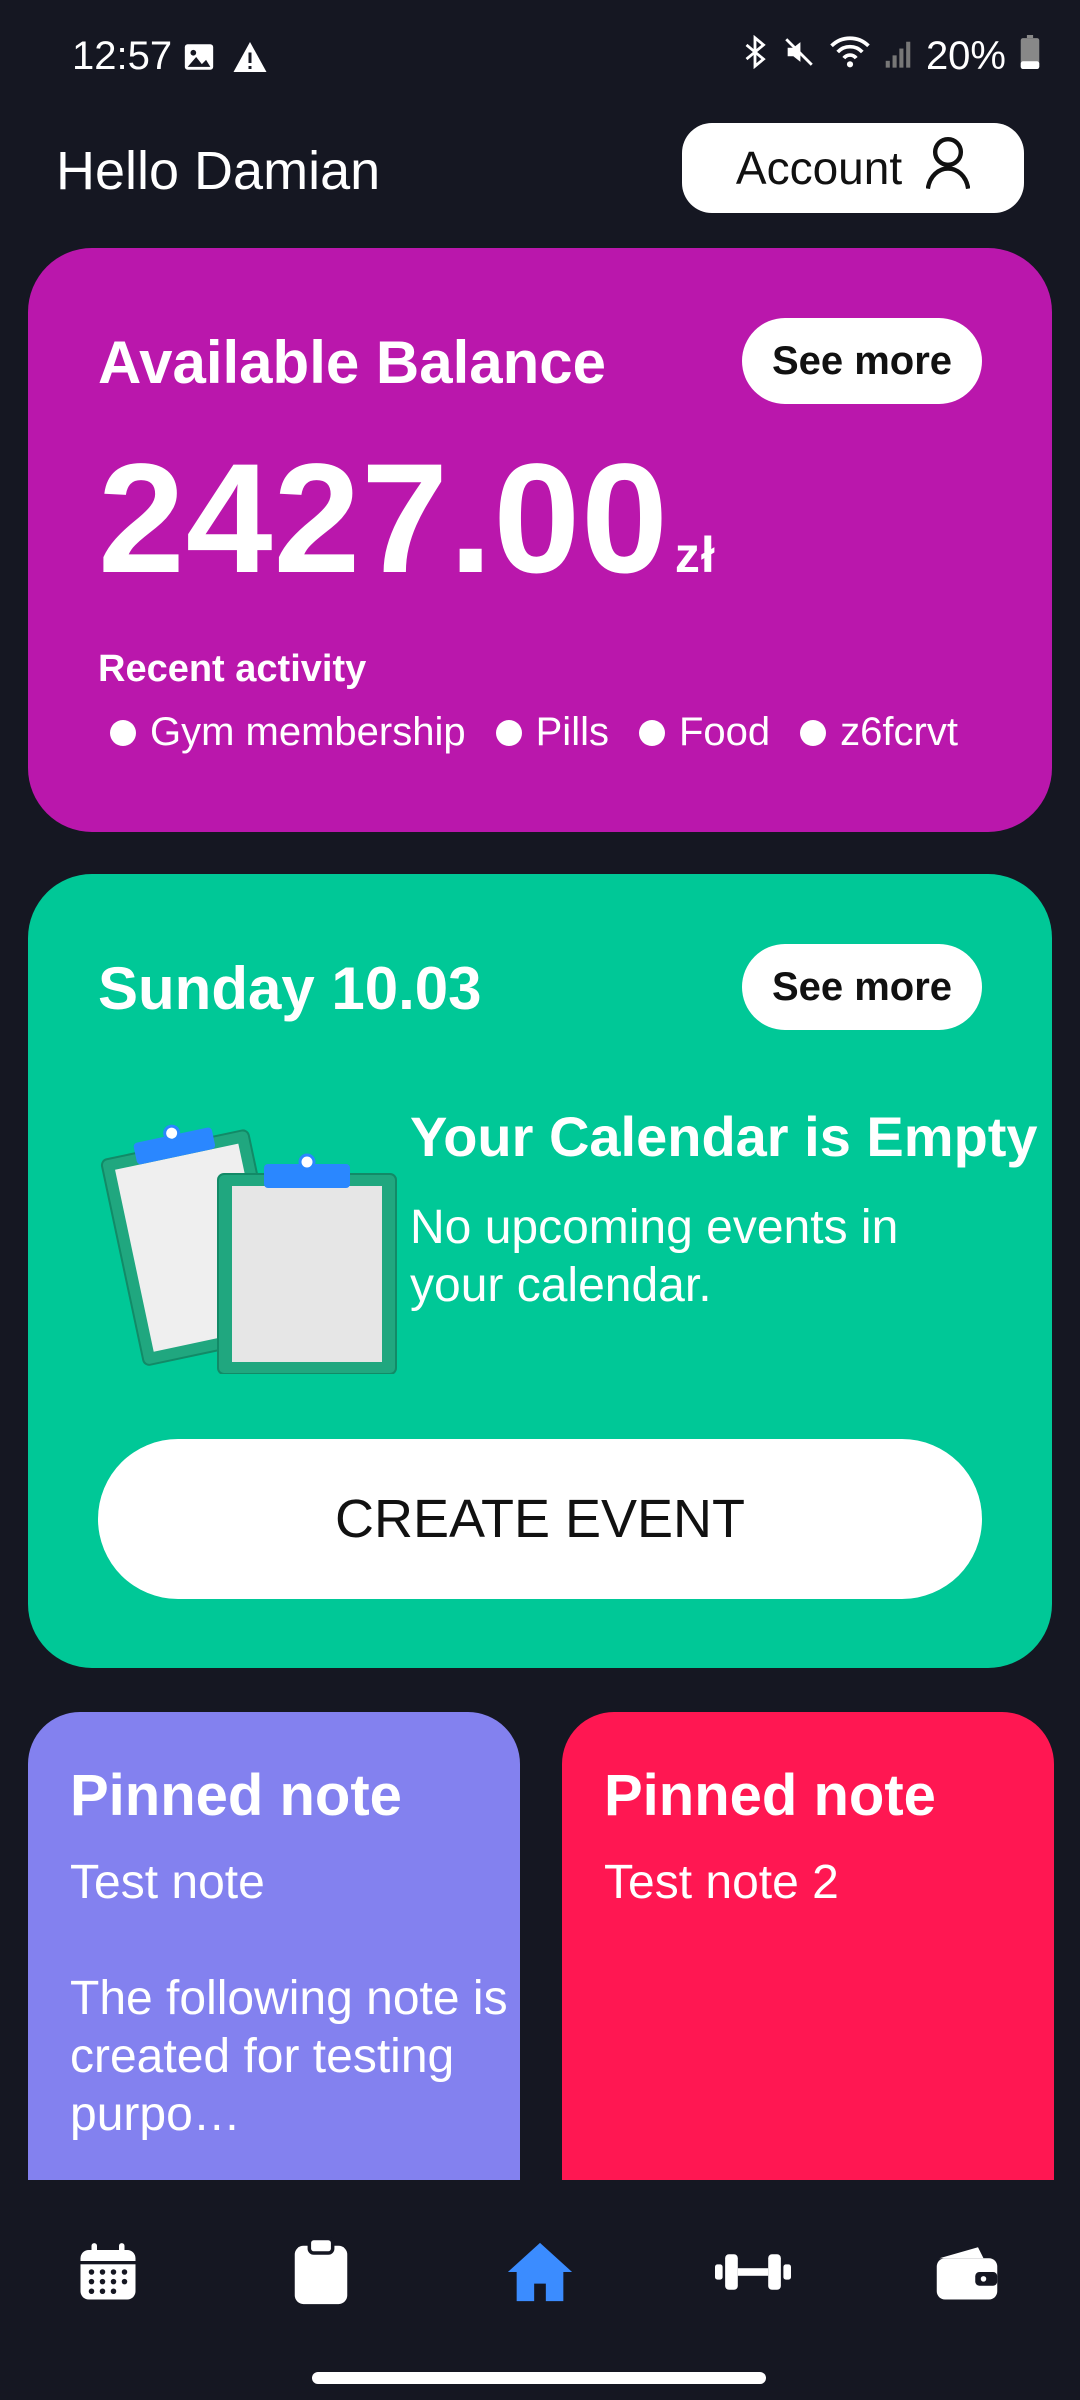 Image resolution: width=1080 pixels, height=2400 pixels. I want to click on calendar-date: Sunday 10.03, so click(290, 988).